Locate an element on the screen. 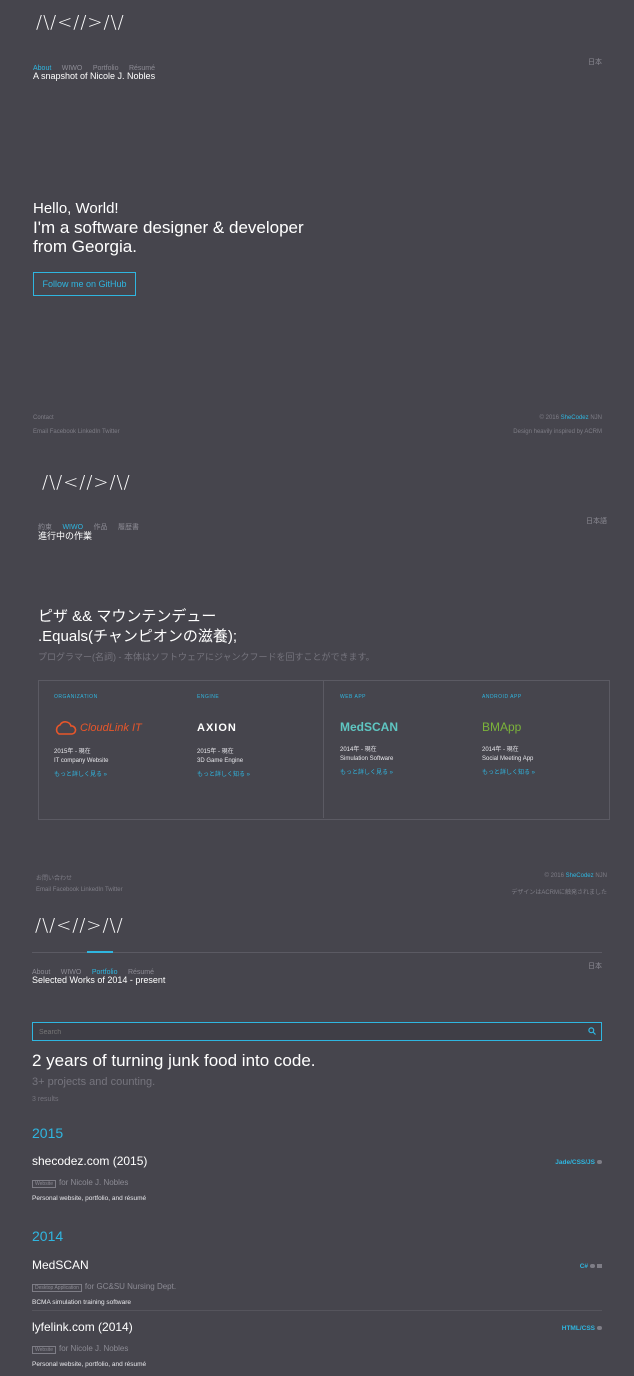 The width and height of the screenshot is (634, 1376). project-title: lyfelink.com (2014) is located at coordinates (317, 1327).